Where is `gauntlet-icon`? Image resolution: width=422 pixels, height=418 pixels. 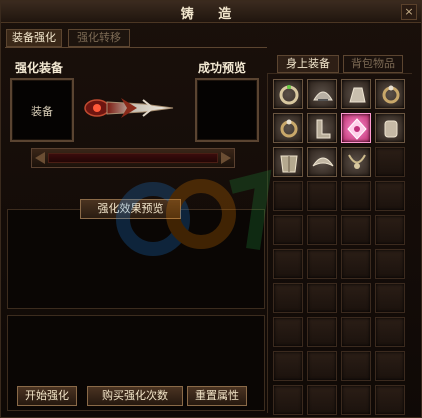
gauntlet-icon is located at coordinates (357, 95).